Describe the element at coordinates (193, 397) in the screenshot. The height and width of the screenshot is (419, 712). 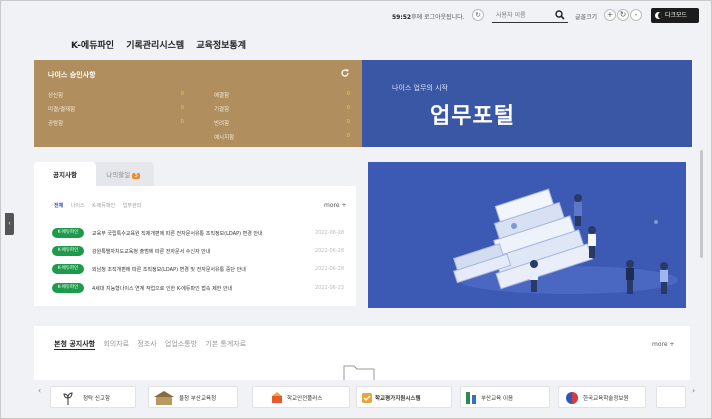
I see `banner-busan-office: 울청 부산교육청` at that location.